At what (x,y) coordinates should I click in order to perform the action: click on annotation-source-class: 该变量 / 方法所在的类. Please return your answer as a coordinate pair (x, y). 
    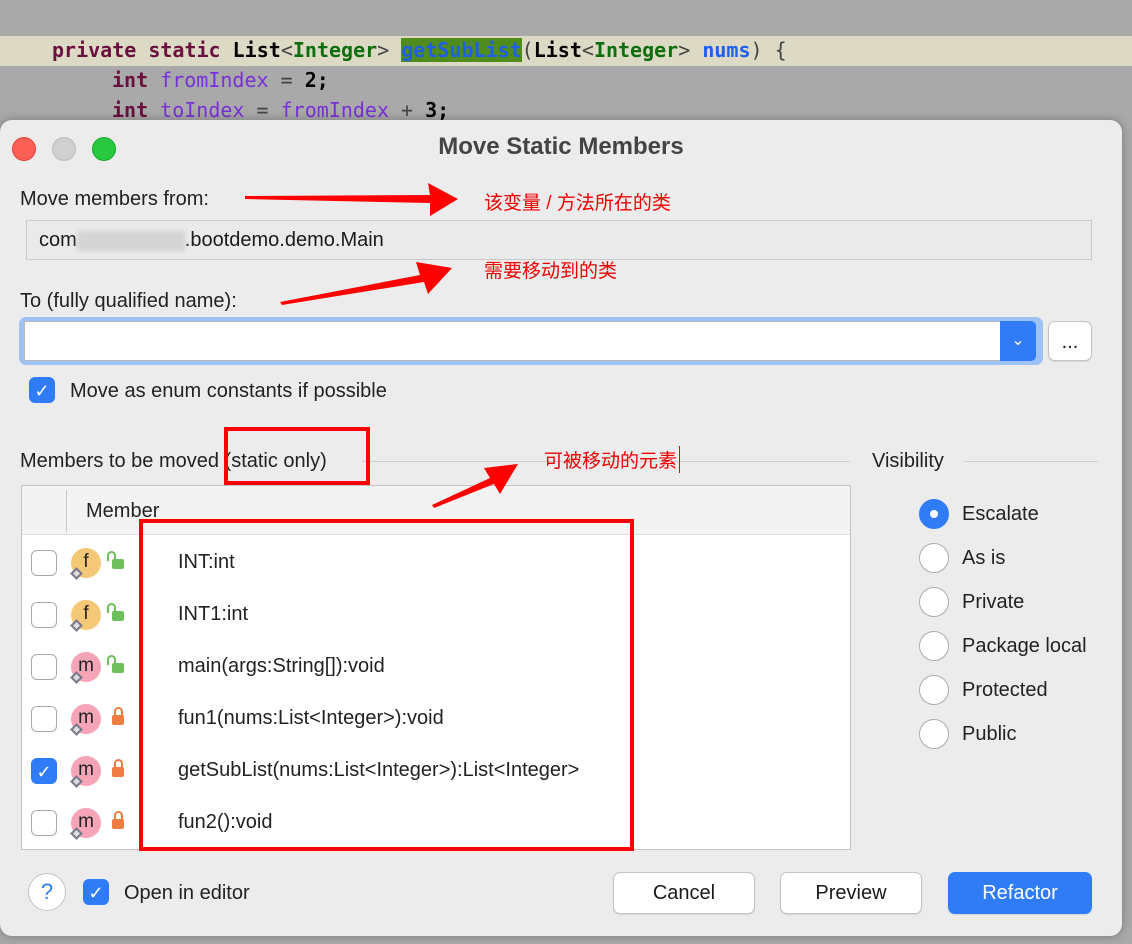
    Looking at the image, I should click on (577, 203).